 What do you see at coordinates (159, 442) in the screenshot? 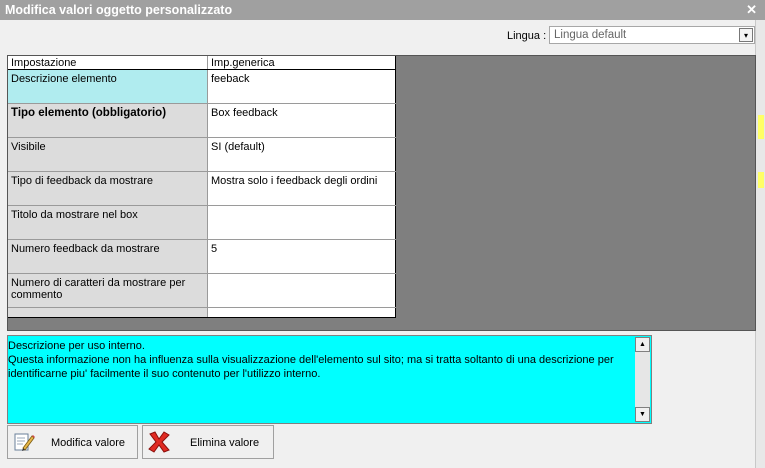
I see `red-x-icon` at bounding box center [159, 442].